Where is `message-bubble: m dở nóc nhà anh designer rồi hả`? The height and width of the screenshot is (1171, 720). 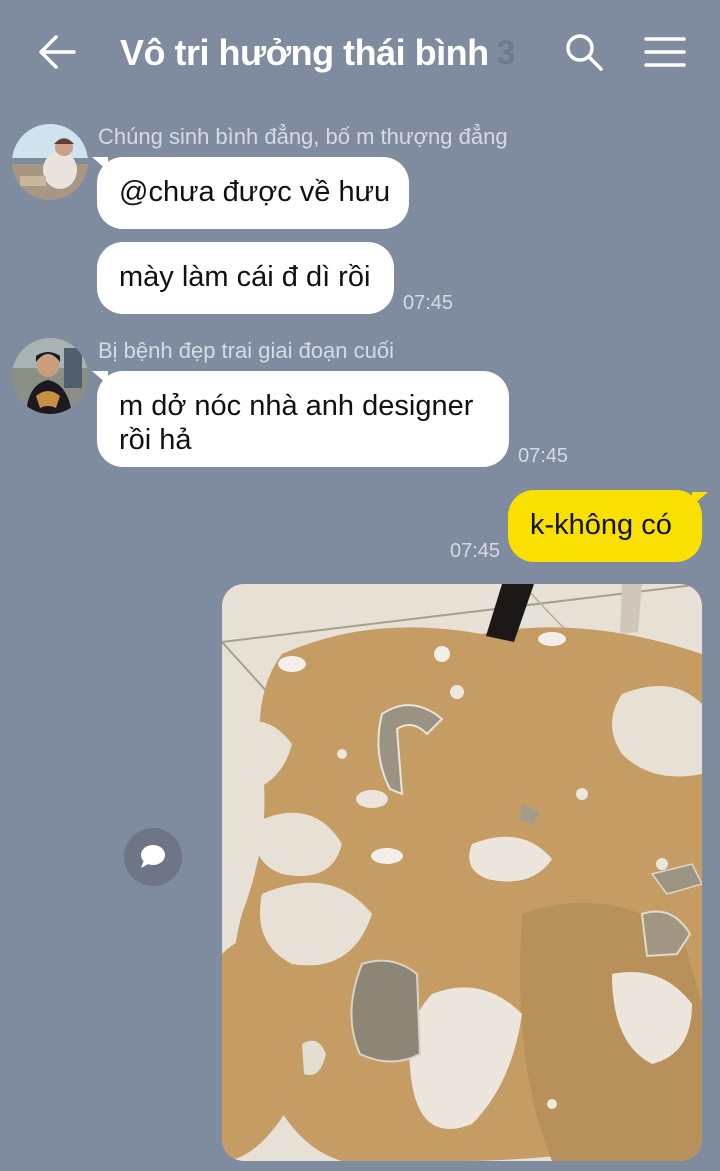
message-bubble: m dở nóc nhà anh designer rồi hả is located at coordinates (303, 419).